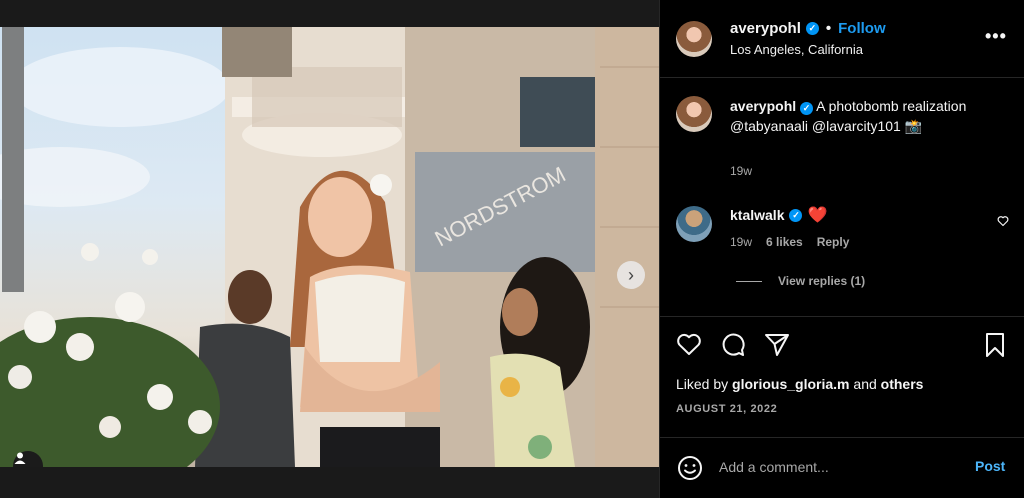 Image resolution: width=1024 pixels, height=498 pixels. I want to click on author-avatar, so click(694, 39).